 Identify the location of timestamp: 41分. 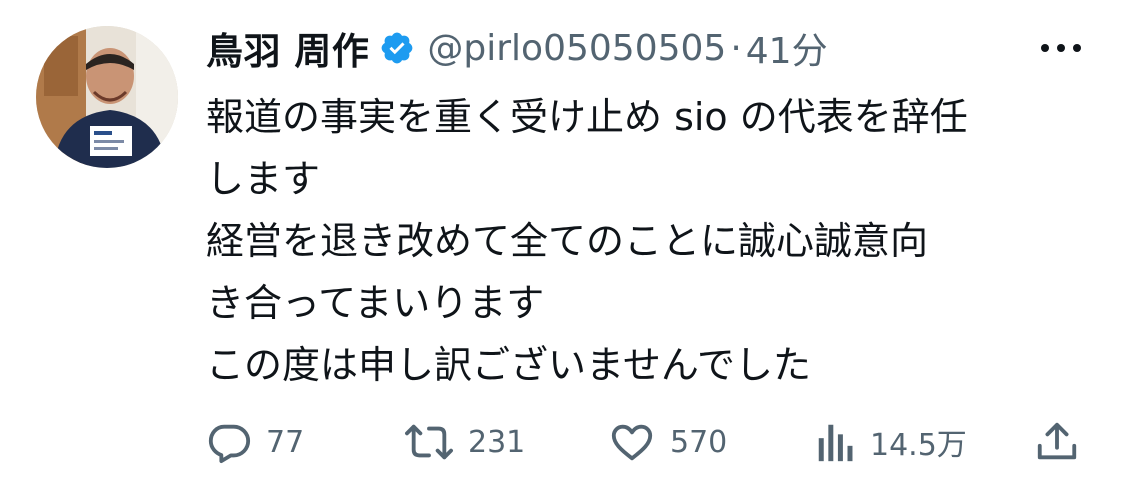
(787, 48).